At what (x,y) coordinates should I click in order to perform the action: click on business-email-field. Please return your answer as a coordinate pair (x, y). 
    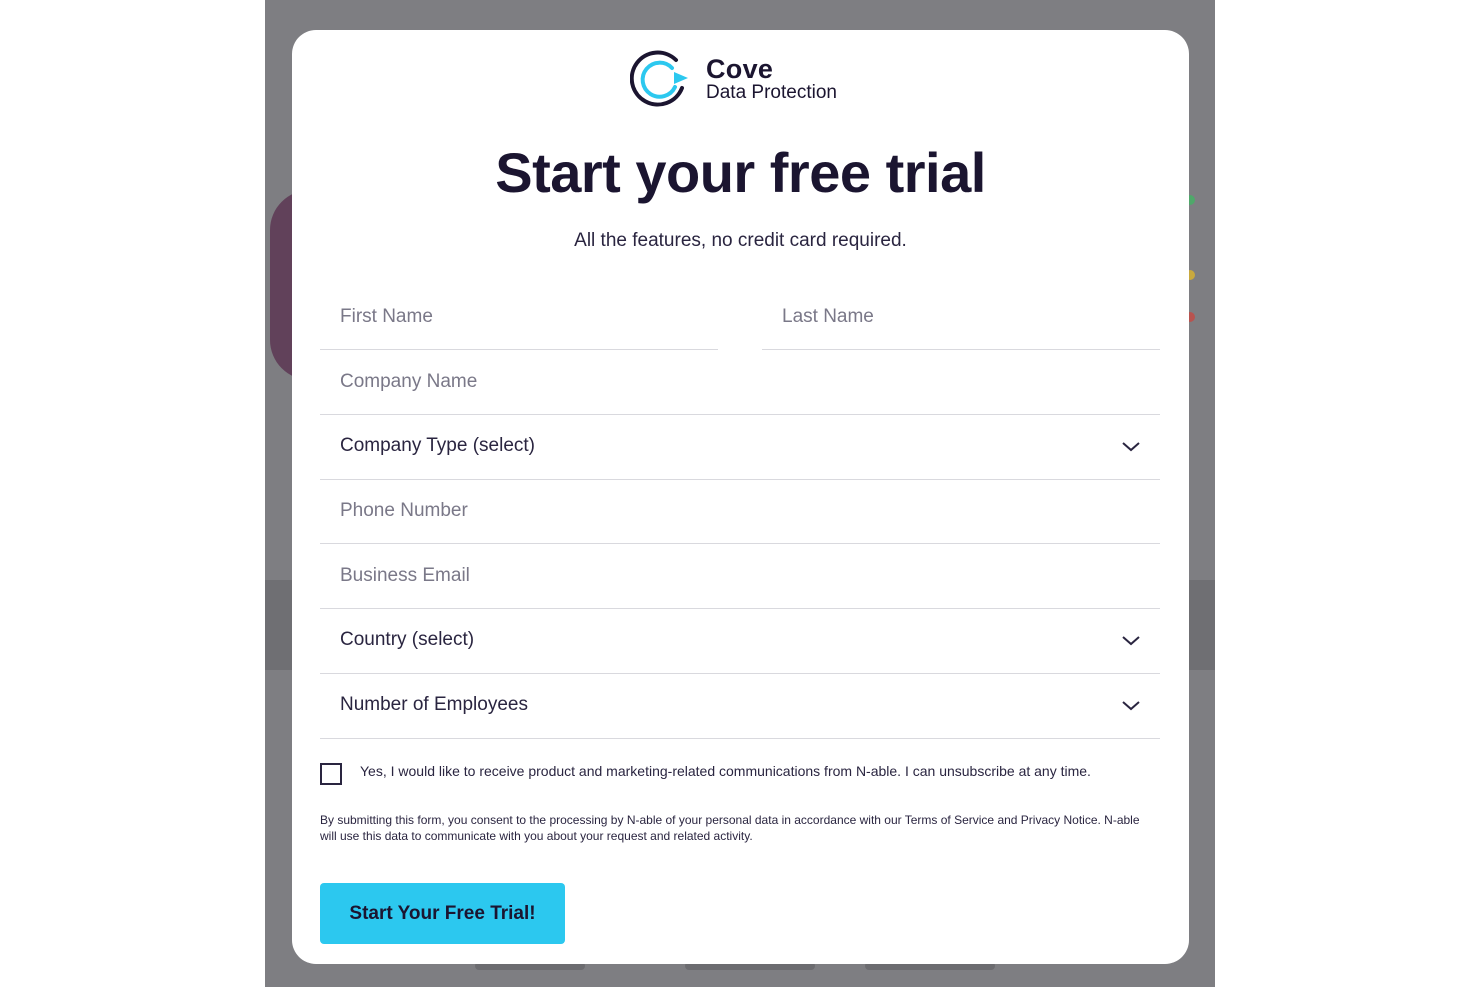
    Looking at the image, I should click on (740, 576).